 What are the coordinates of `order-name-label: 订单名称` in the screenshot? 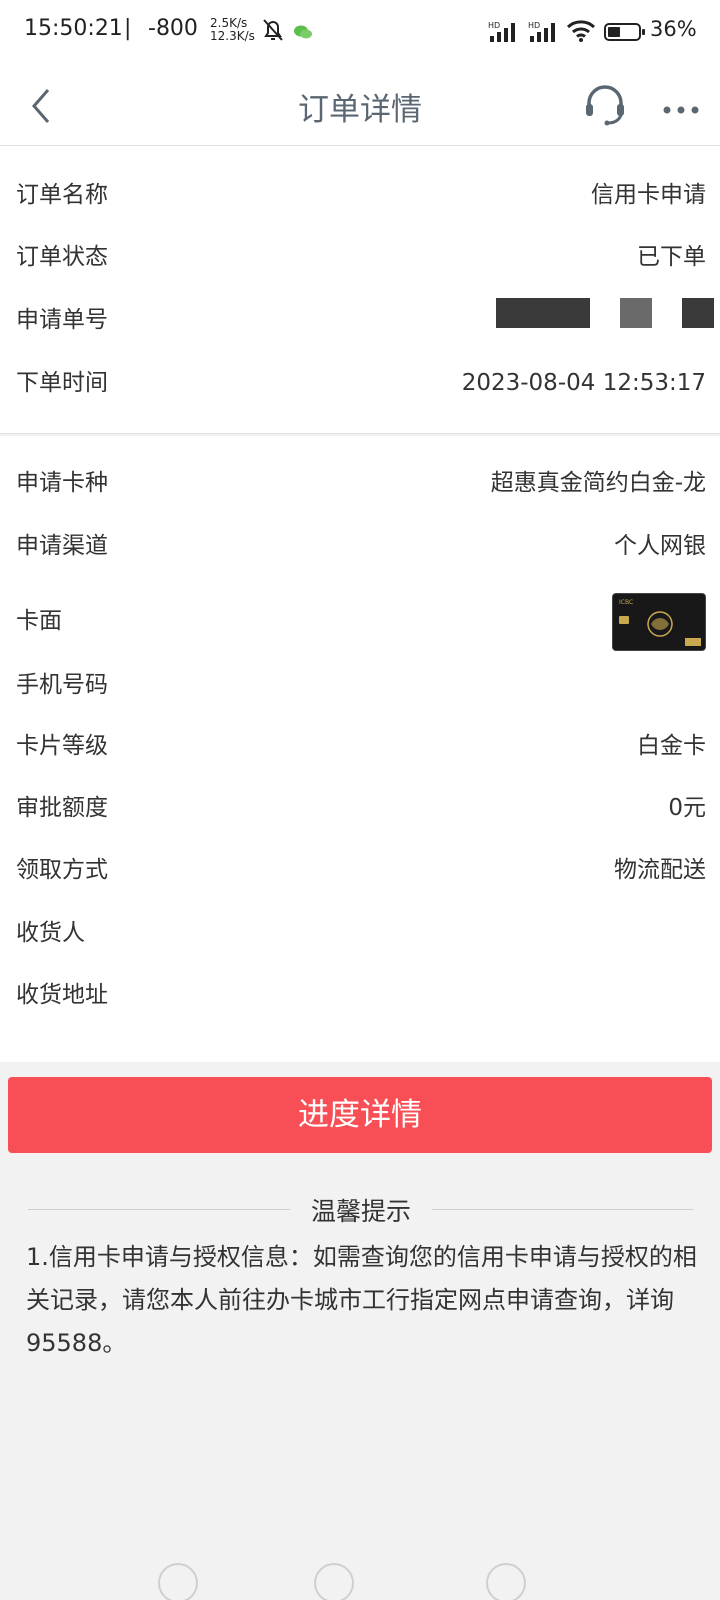 It's located at (62, 195).